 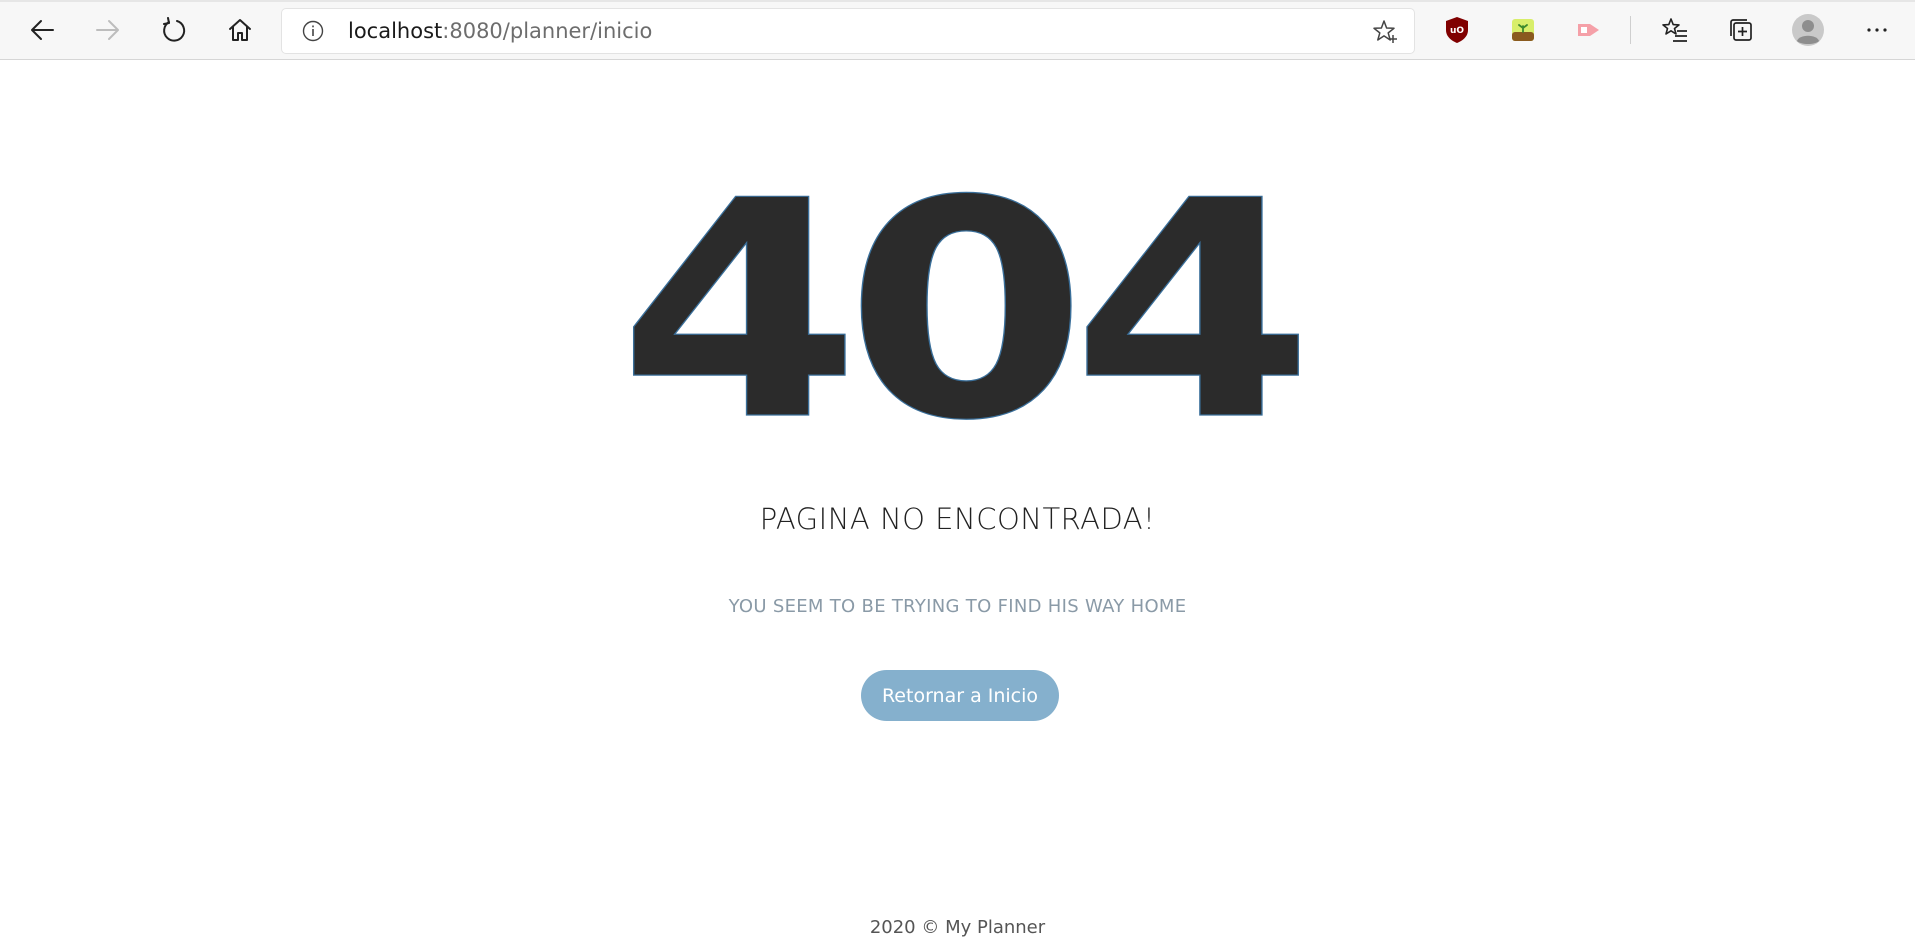 I want to click on browser-toolbar: localhost:8080/planner/inicio uO, so click(x=957, y=30).